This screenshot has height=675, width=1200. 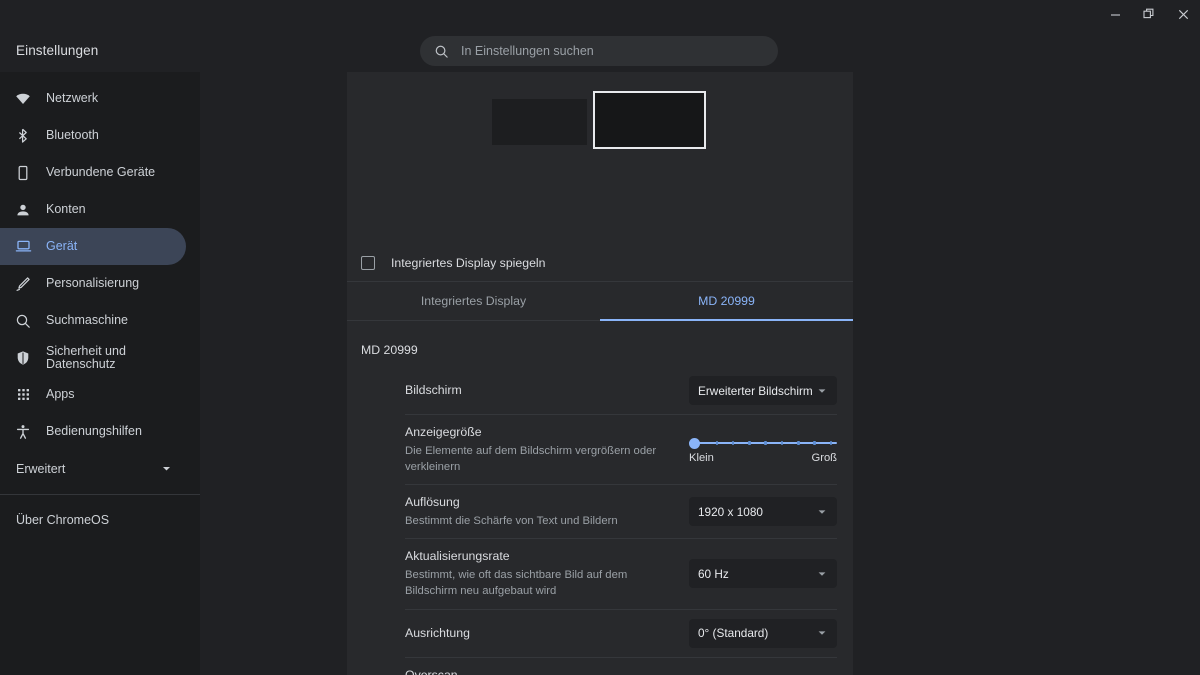 What do you see at coordinates (368, 262) in the screenshot?
I see `mirror-display-checkbox` at bounding box center [368, 262].